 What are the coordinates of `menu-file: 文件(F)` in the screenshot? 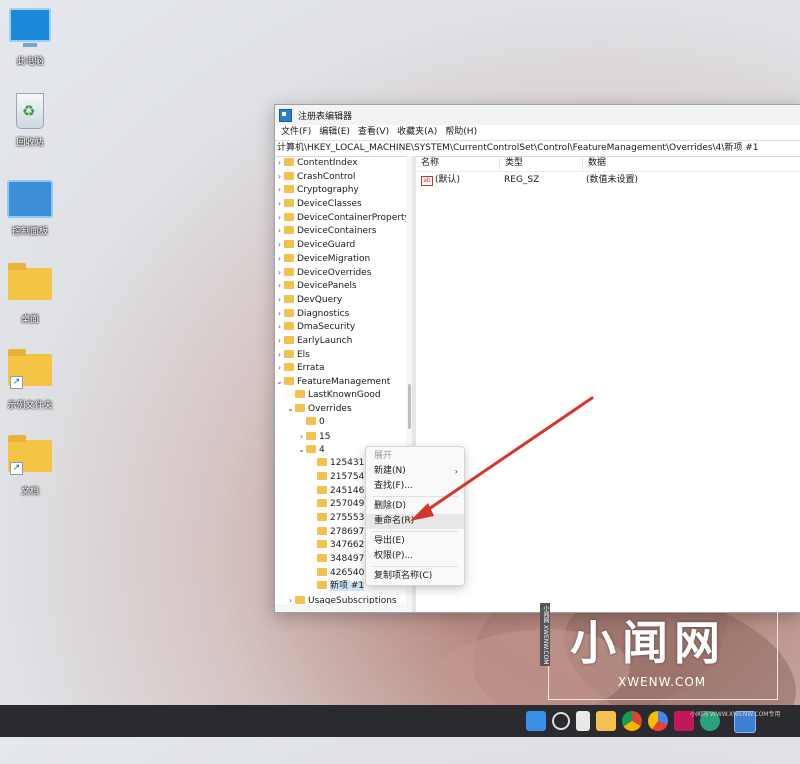 It's located at (296, 132).